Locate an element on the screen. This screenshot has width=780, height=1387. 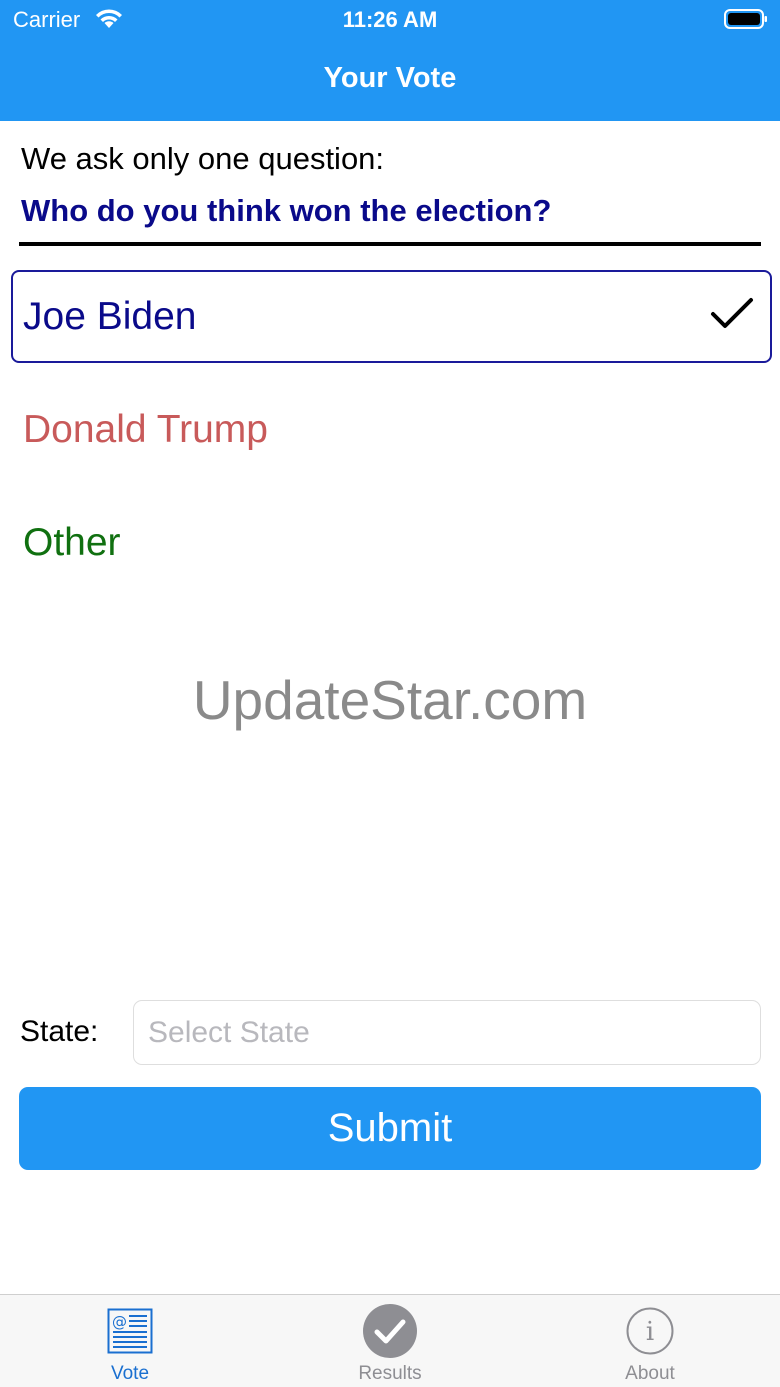
checkmark-icon is located at coordinates (732, 319).